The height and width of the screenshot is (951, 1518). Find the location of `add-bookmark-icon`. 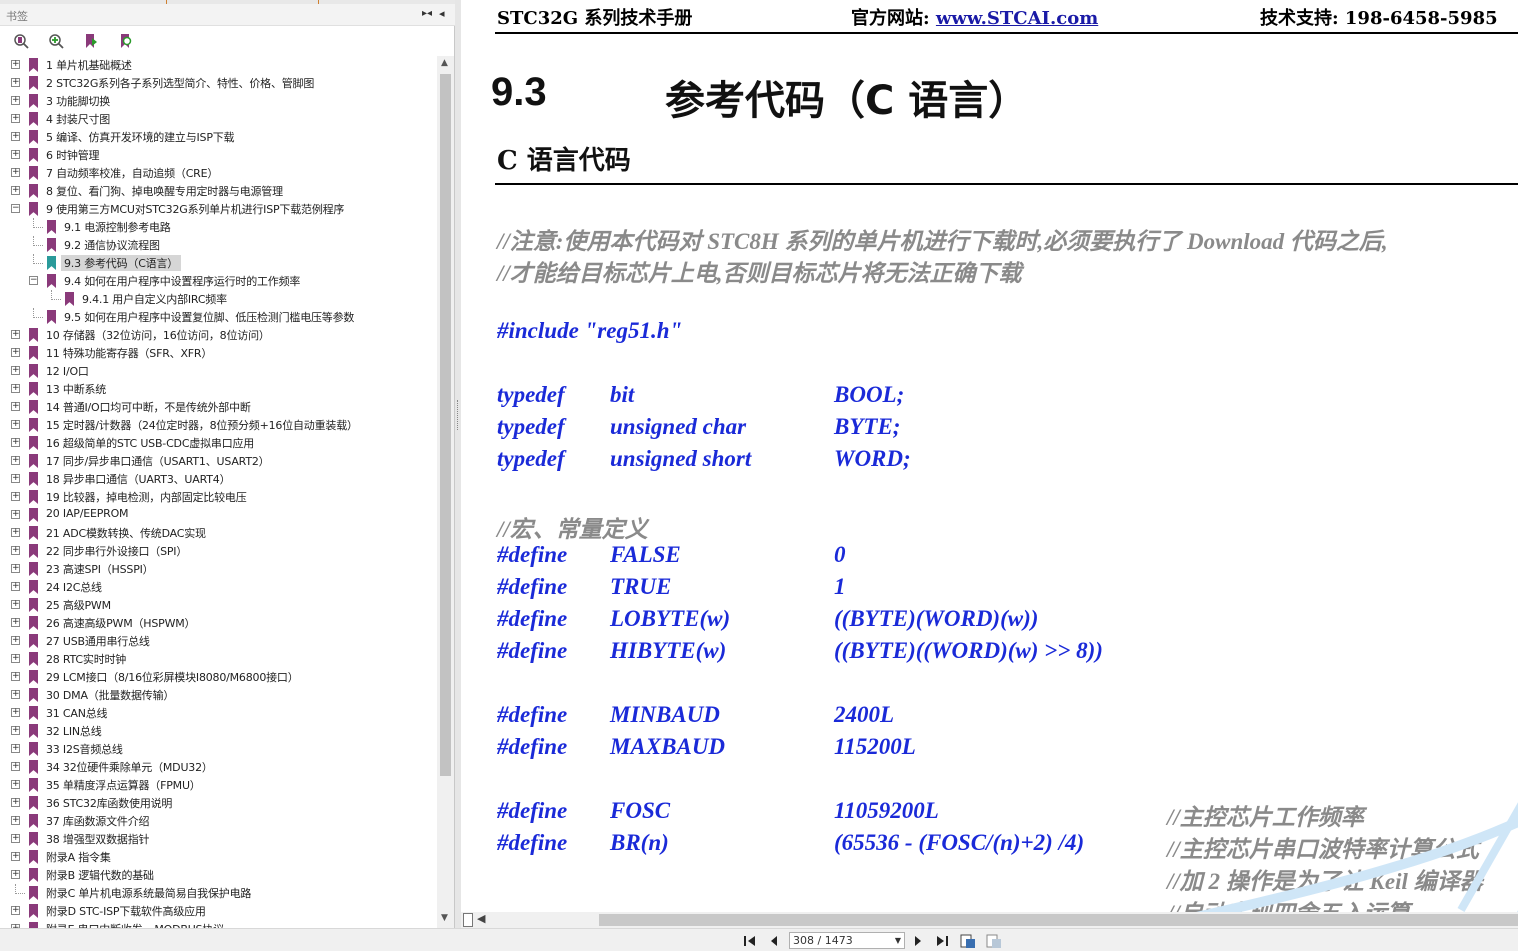

add-bookmark-icon is located at coordinates (56, 41).